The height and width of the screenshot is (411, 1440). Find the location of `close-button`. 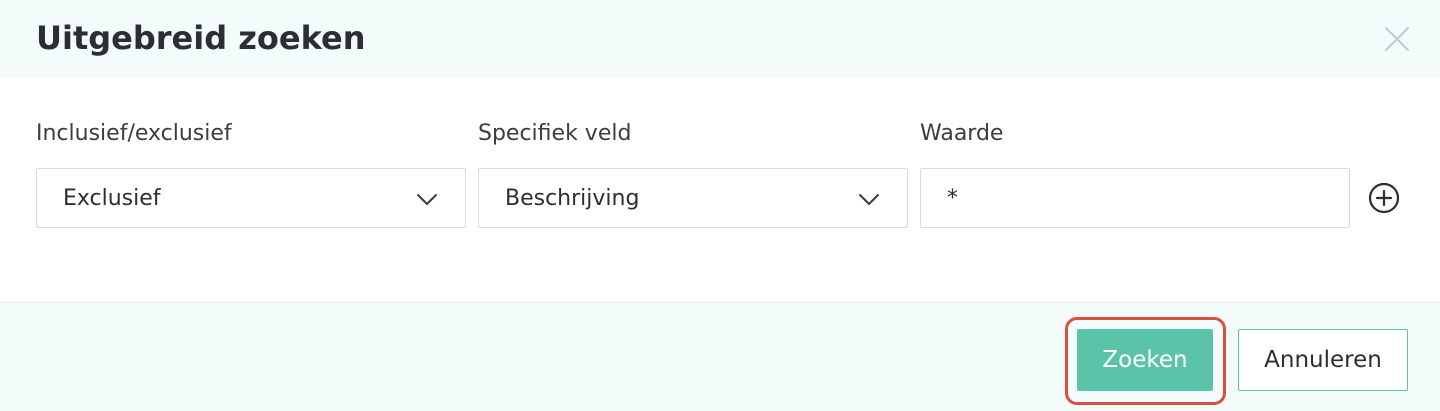

close-button is located at coordinates (1397, 39).